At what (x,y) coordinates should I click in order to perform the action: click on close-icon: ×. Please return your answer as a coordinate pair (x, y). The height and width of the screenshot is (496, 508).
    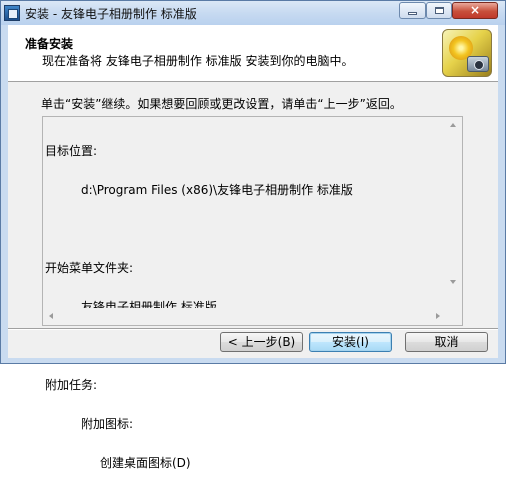
    Looking at the image, I should click on (475, 10).